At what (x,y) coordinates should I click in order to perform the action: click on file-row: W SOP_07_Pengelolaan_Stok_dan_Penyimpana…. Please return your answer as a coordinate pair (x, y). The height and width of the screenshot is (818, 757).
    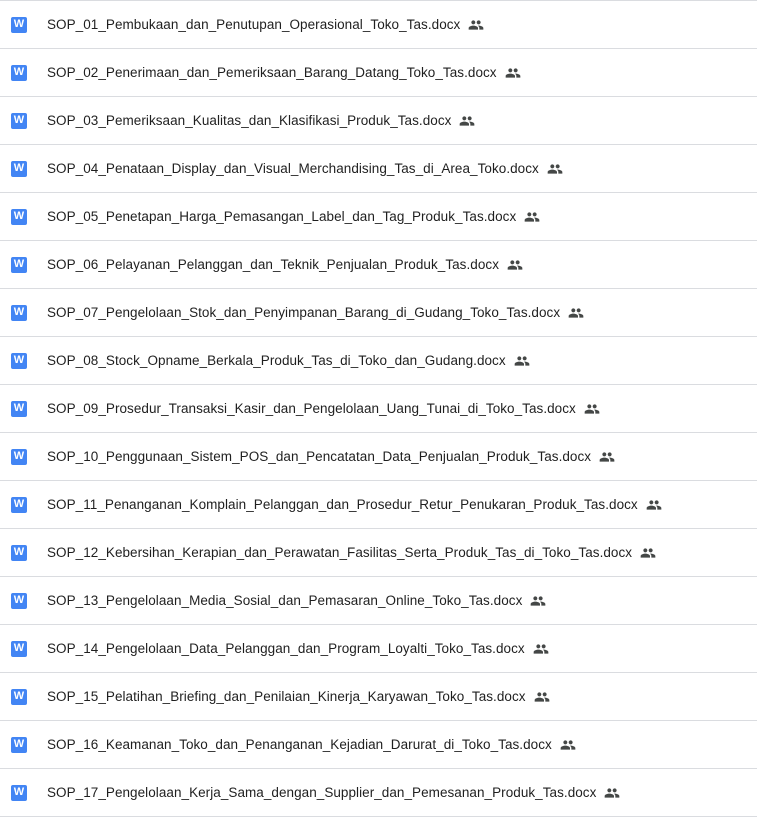
    Looking at the image, I should click on (378, 313).